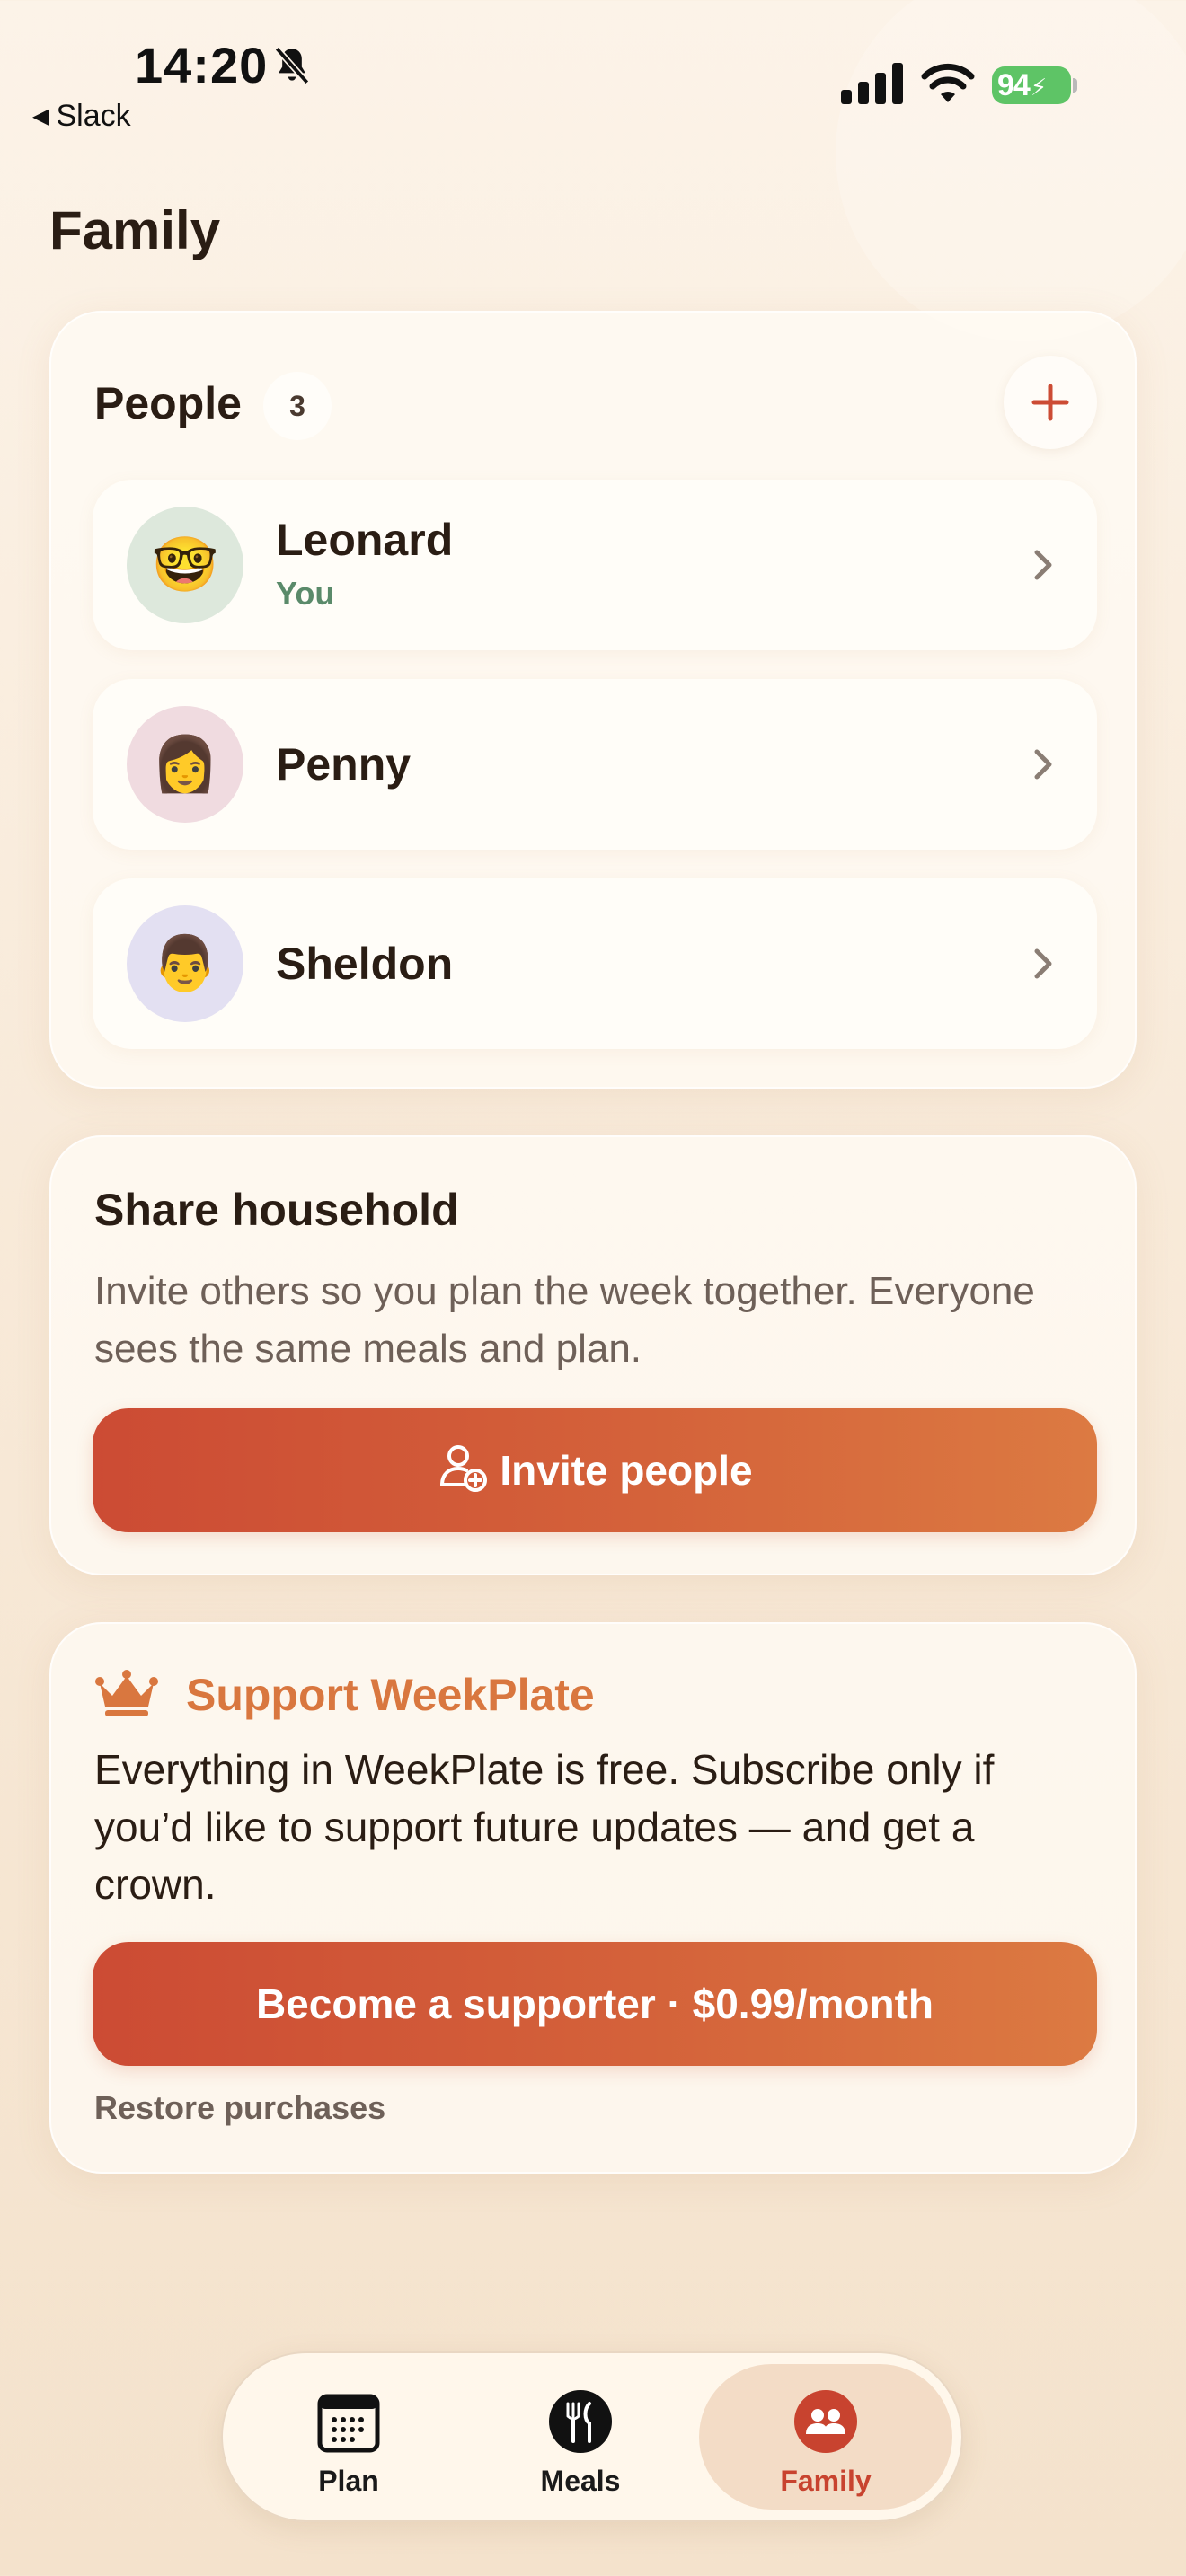  I want to click on tab-plan: Plan, so click(348, 2437).